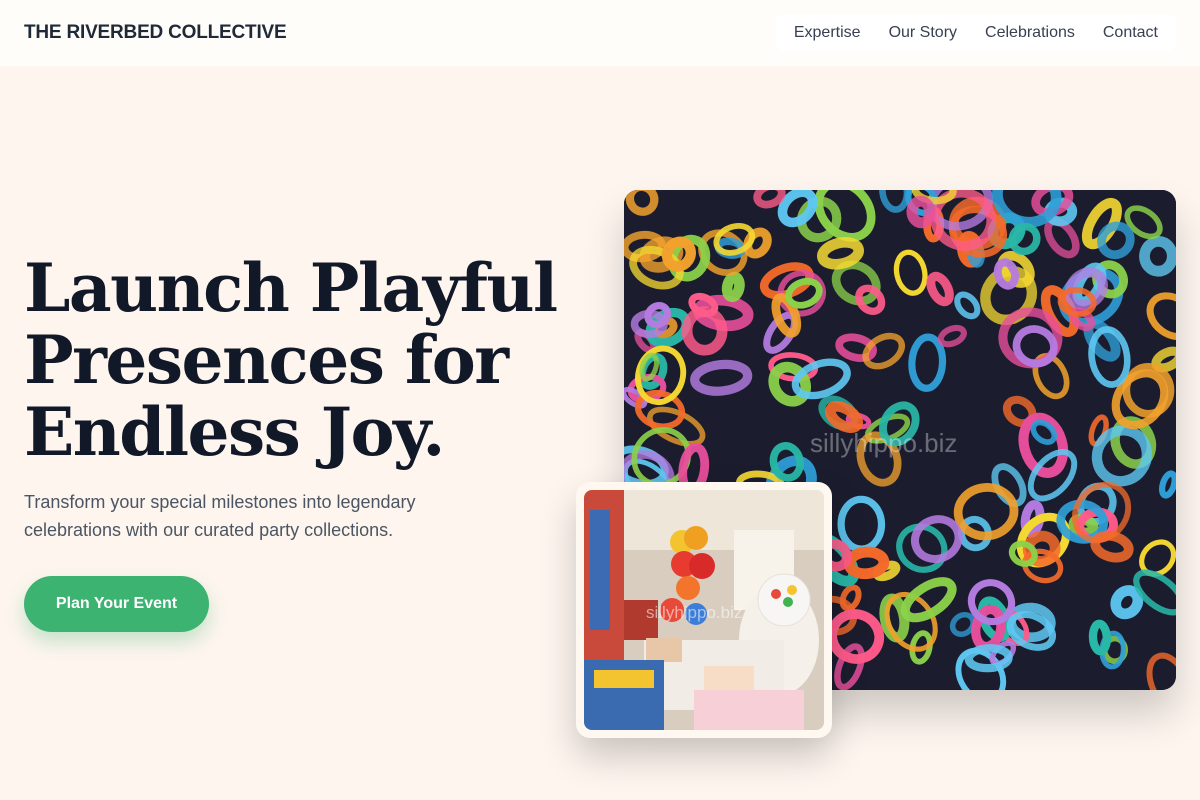 The image size is (1200, 800). Describe the element at coordinates (694, 612) in the screenshot. I see `secondary-image-watermark: sillyhippo.biz` at that location.